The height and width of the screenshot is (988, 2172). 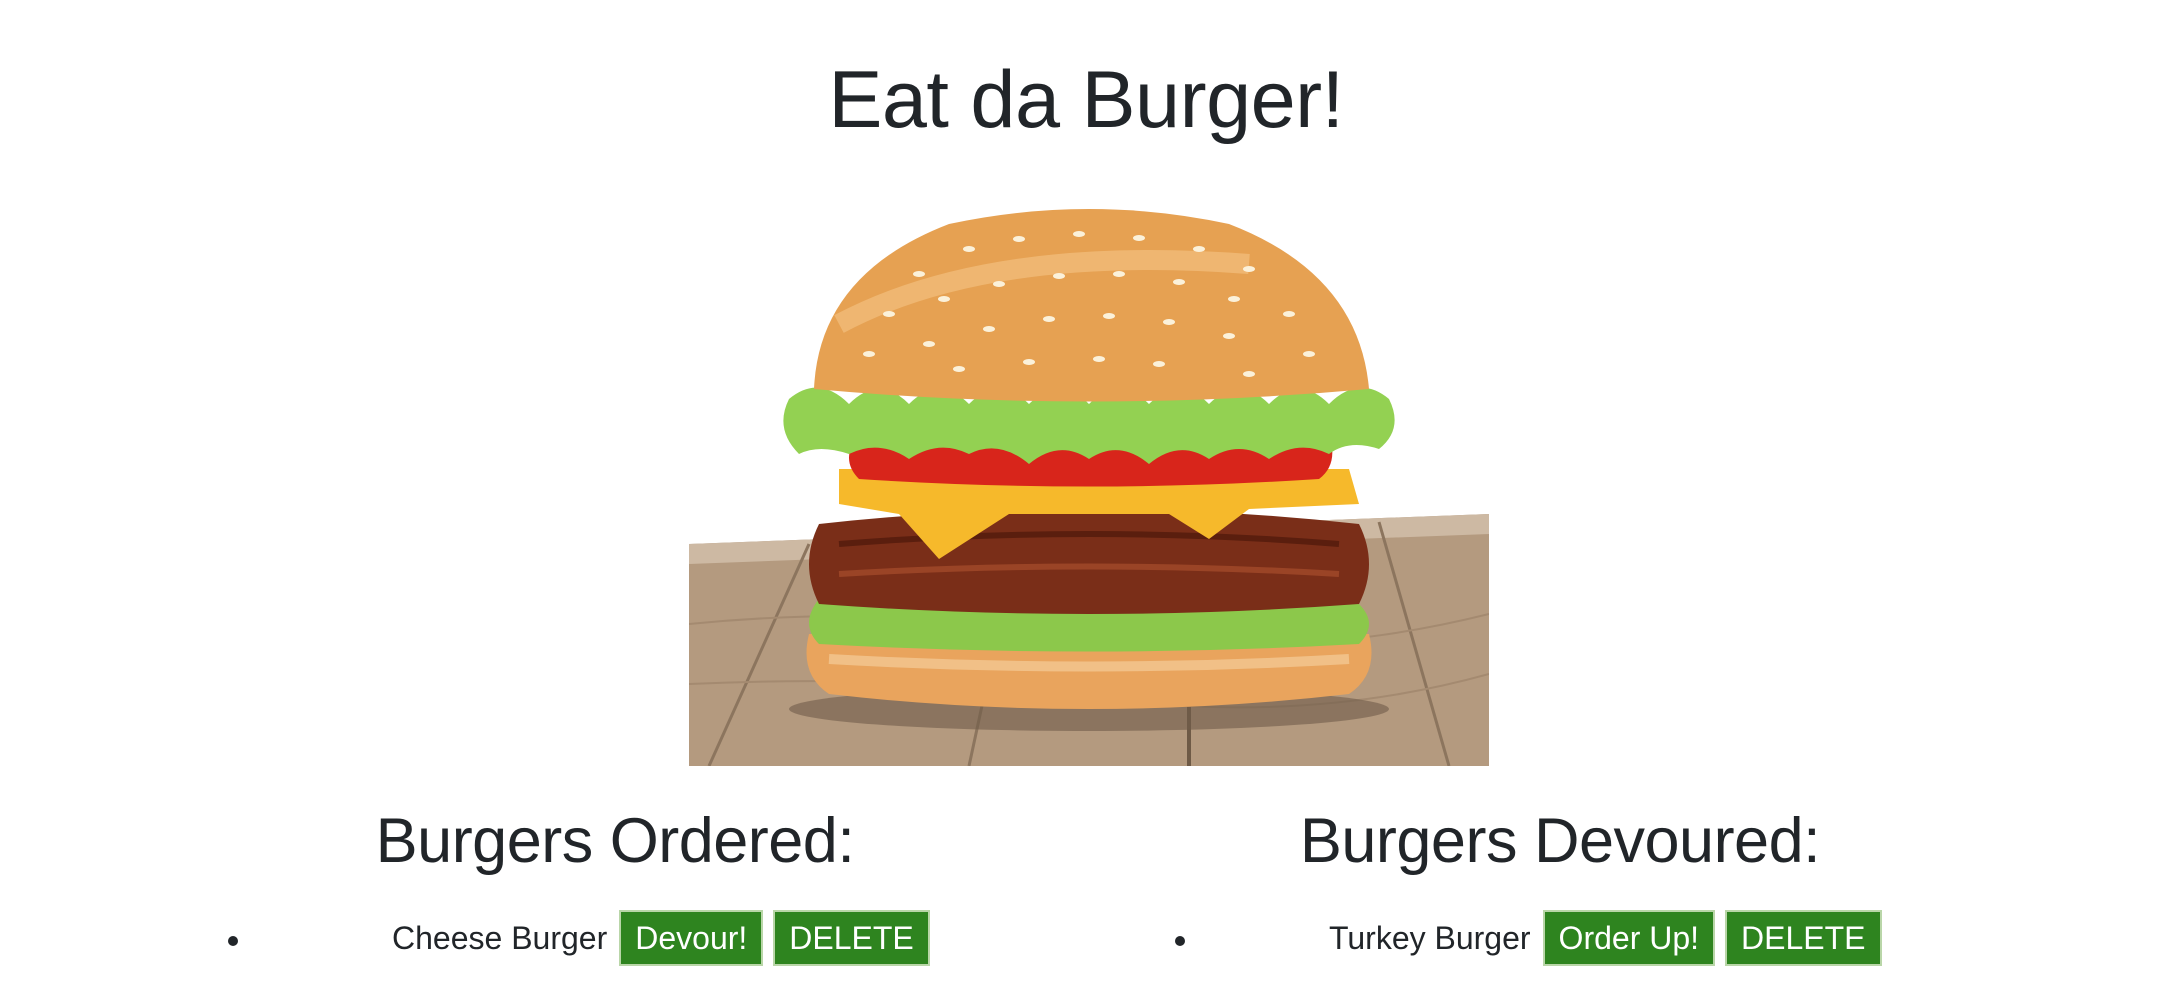 I want to click on delete-button: DELETE, so click(x=1803, y=938).